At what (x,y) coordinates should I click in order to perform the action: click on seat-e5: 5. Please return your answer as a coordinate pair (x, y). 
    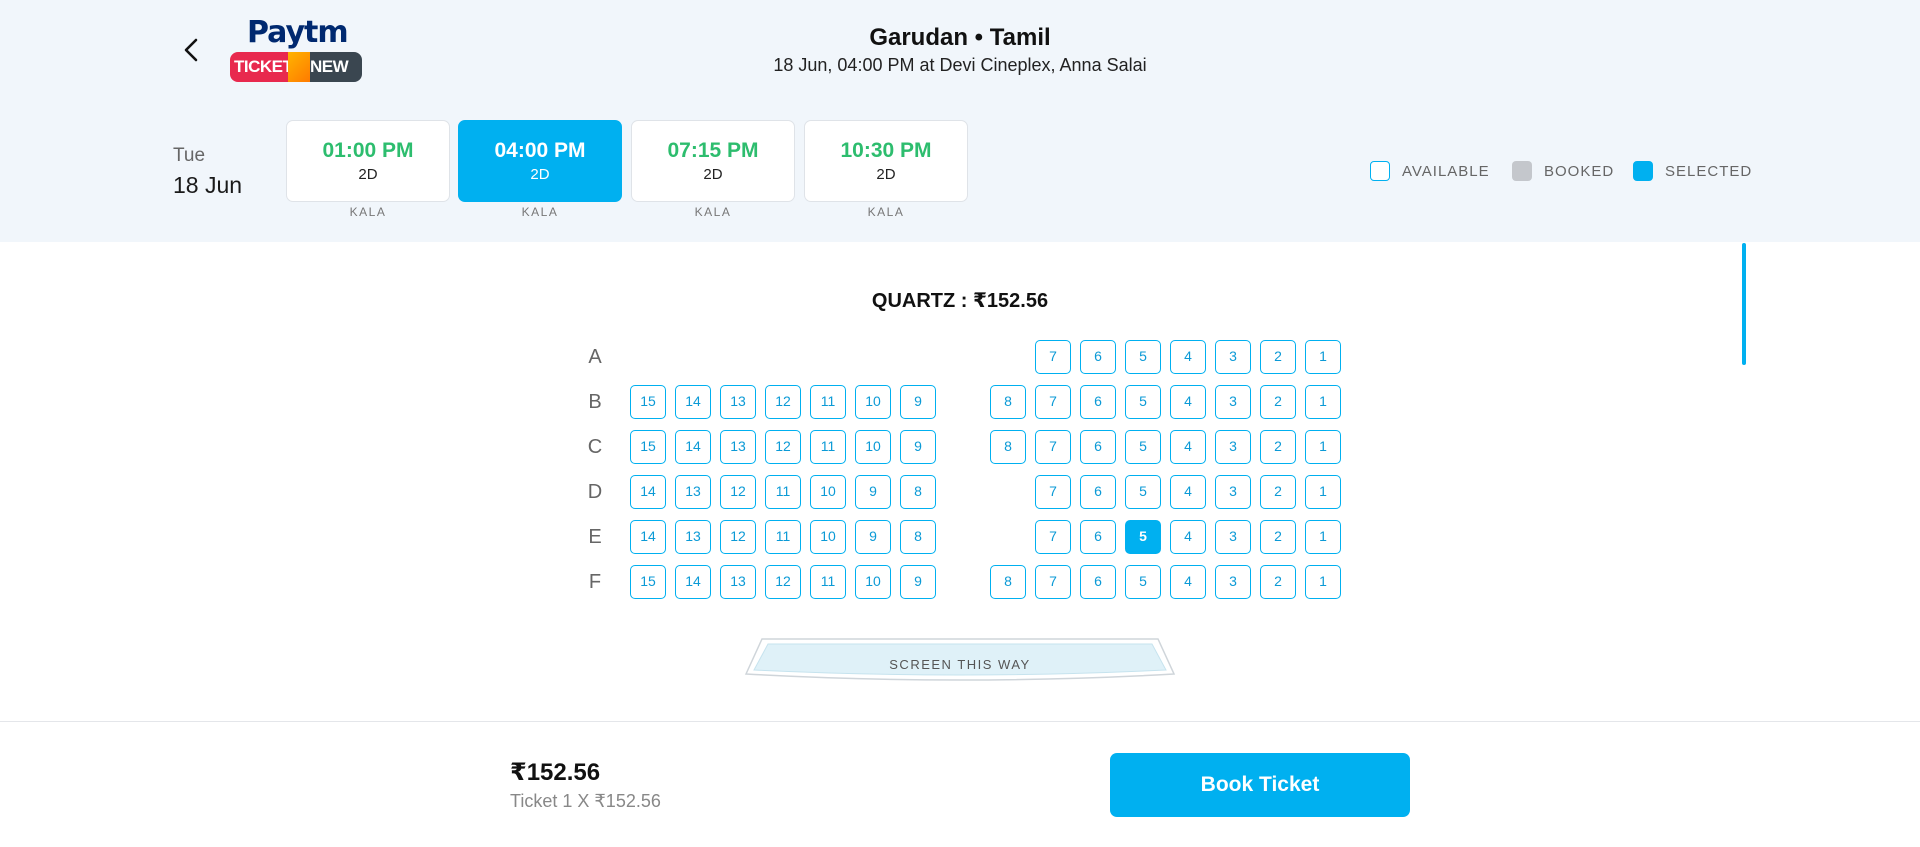
    Looking at the image, I should click on (1143, 537).